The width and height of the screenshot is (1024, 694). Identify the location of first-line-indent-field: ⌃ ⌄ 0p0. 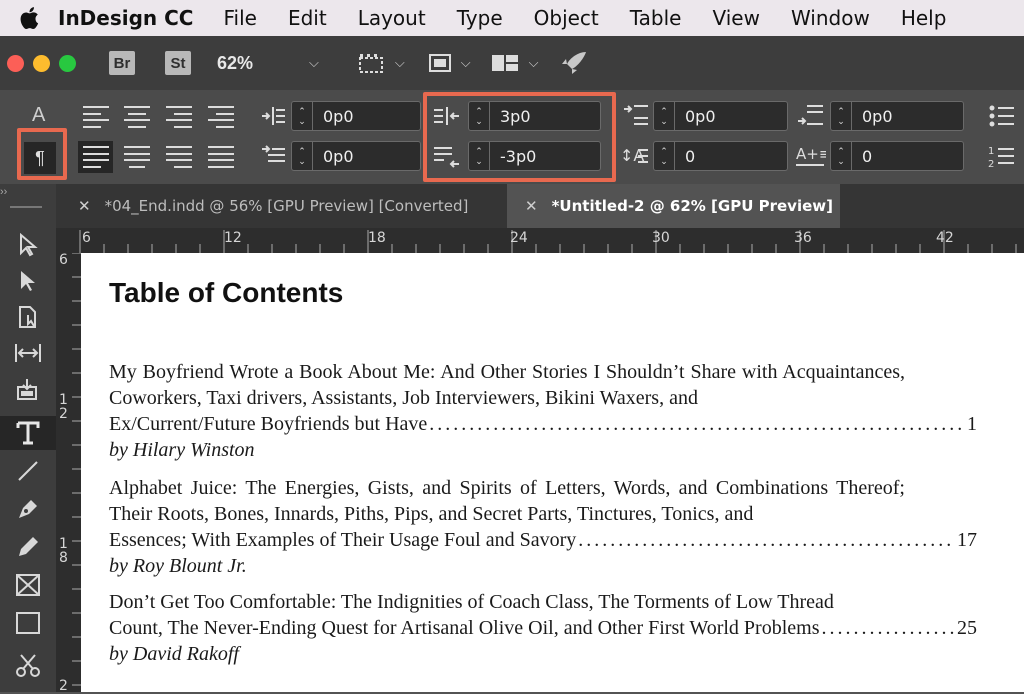
(356, 156).